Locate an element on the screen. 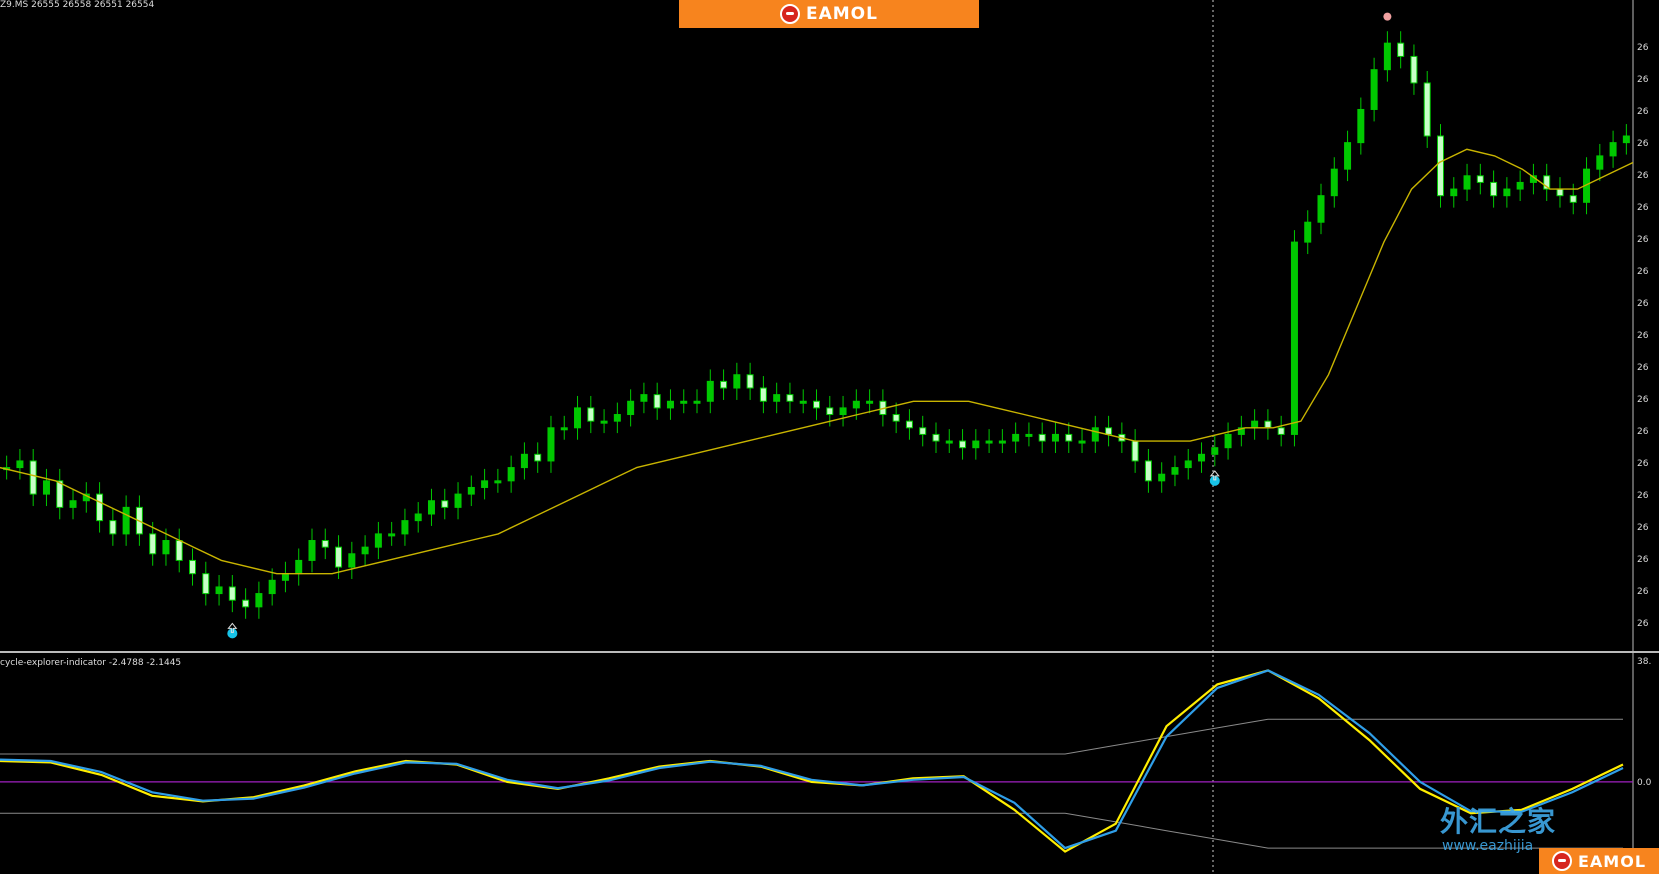 Image resolution: width=1659 pixels, height=874 pixels. brand-corner: EAMOL is located at coordinates (1599, 861).